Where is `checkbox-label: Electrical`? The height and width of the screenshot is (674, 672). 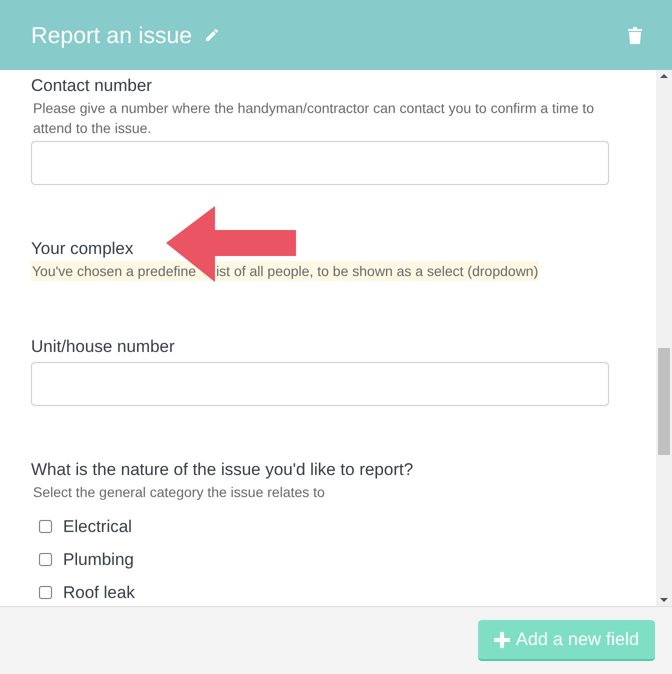 checkbox-label: Electrical is located at coordinates (97, 526).